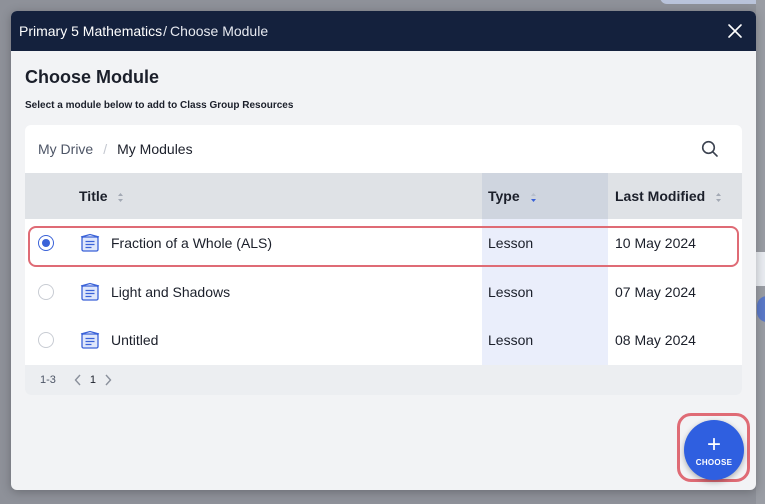 The image size is (765, 504). I want to click on search-button, so click(710, 149).